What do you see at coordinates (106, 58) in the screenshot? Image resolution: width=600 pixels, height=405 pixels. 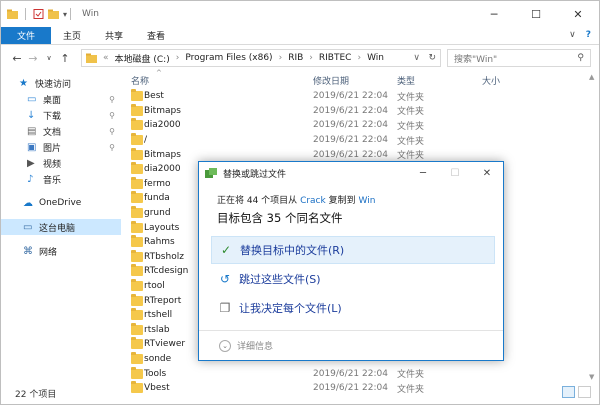 I see `address-overflow: «` at bounding box center [106, 58].